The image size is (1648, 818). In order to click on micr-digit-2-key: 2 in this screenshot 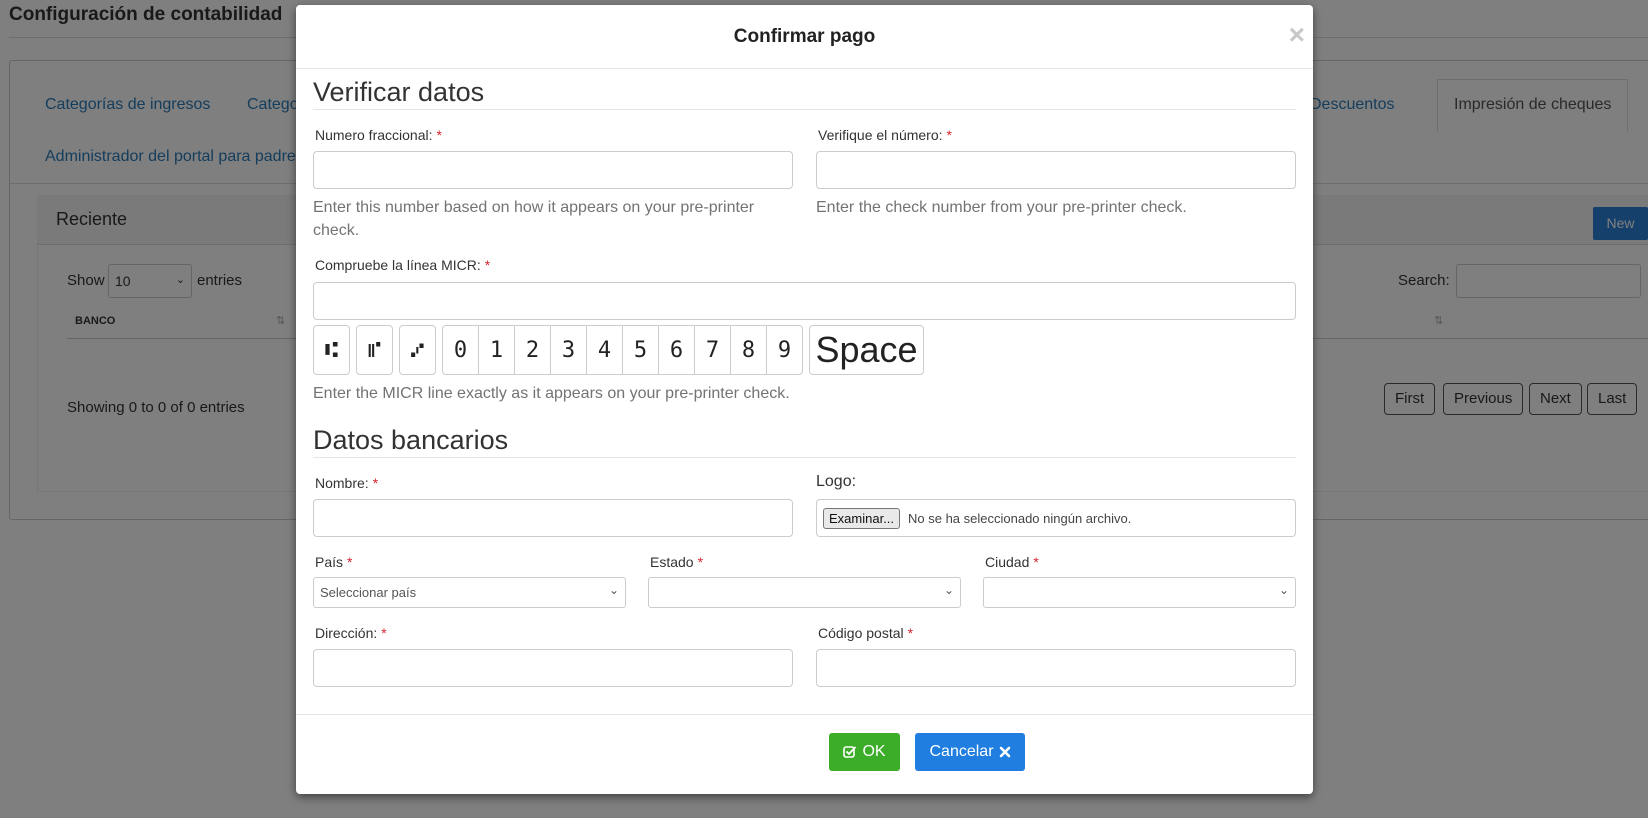, I will do `click(532, 350)`.